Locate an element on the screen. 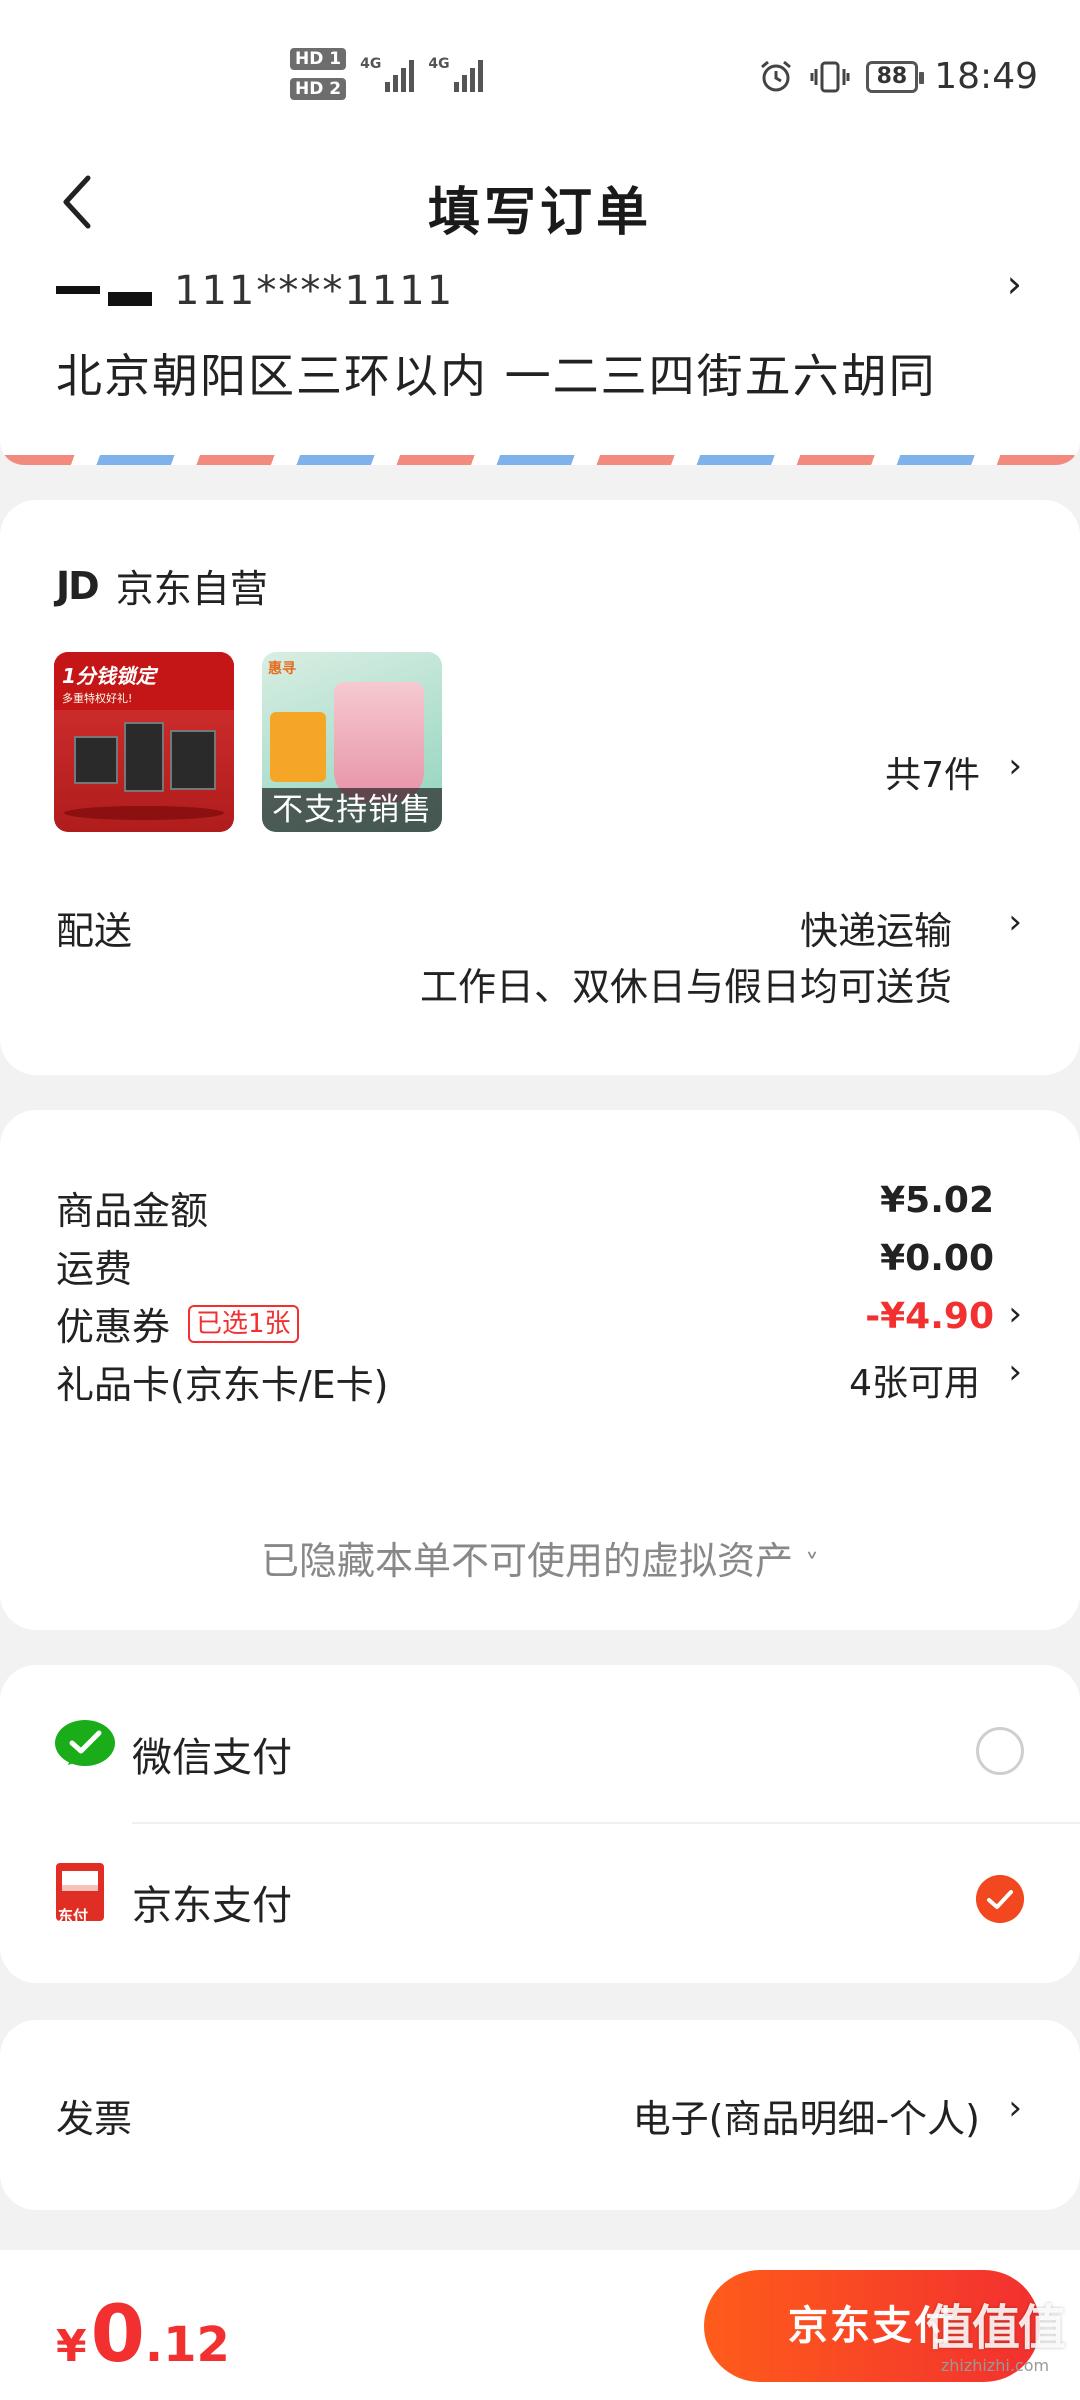 The image size is (1080, 2400). coupon-selected-badge: 已选1张 is located at coordinates (243, 1323).